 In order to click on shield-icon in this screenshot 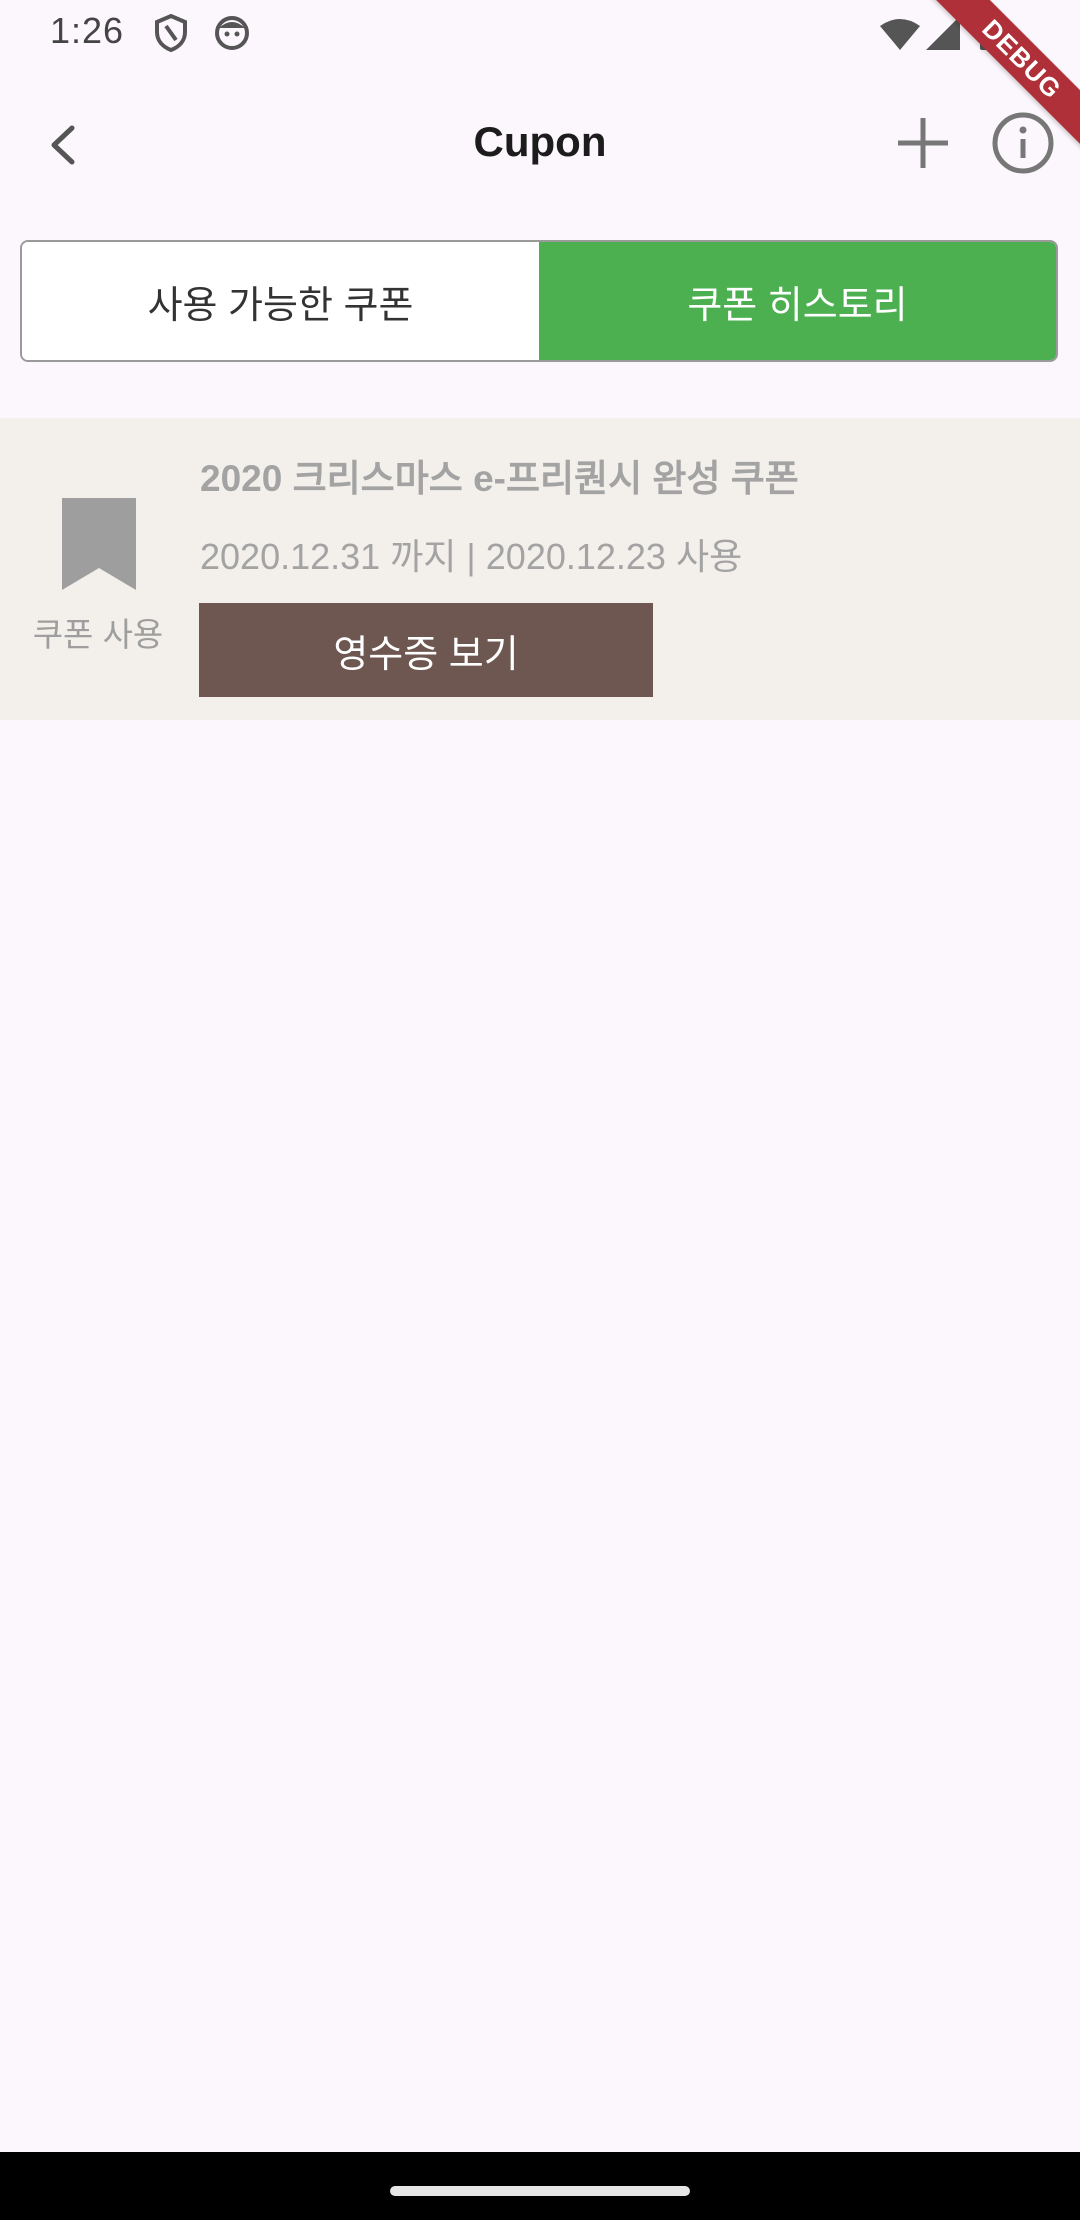, I will do `click(171, 35)`.